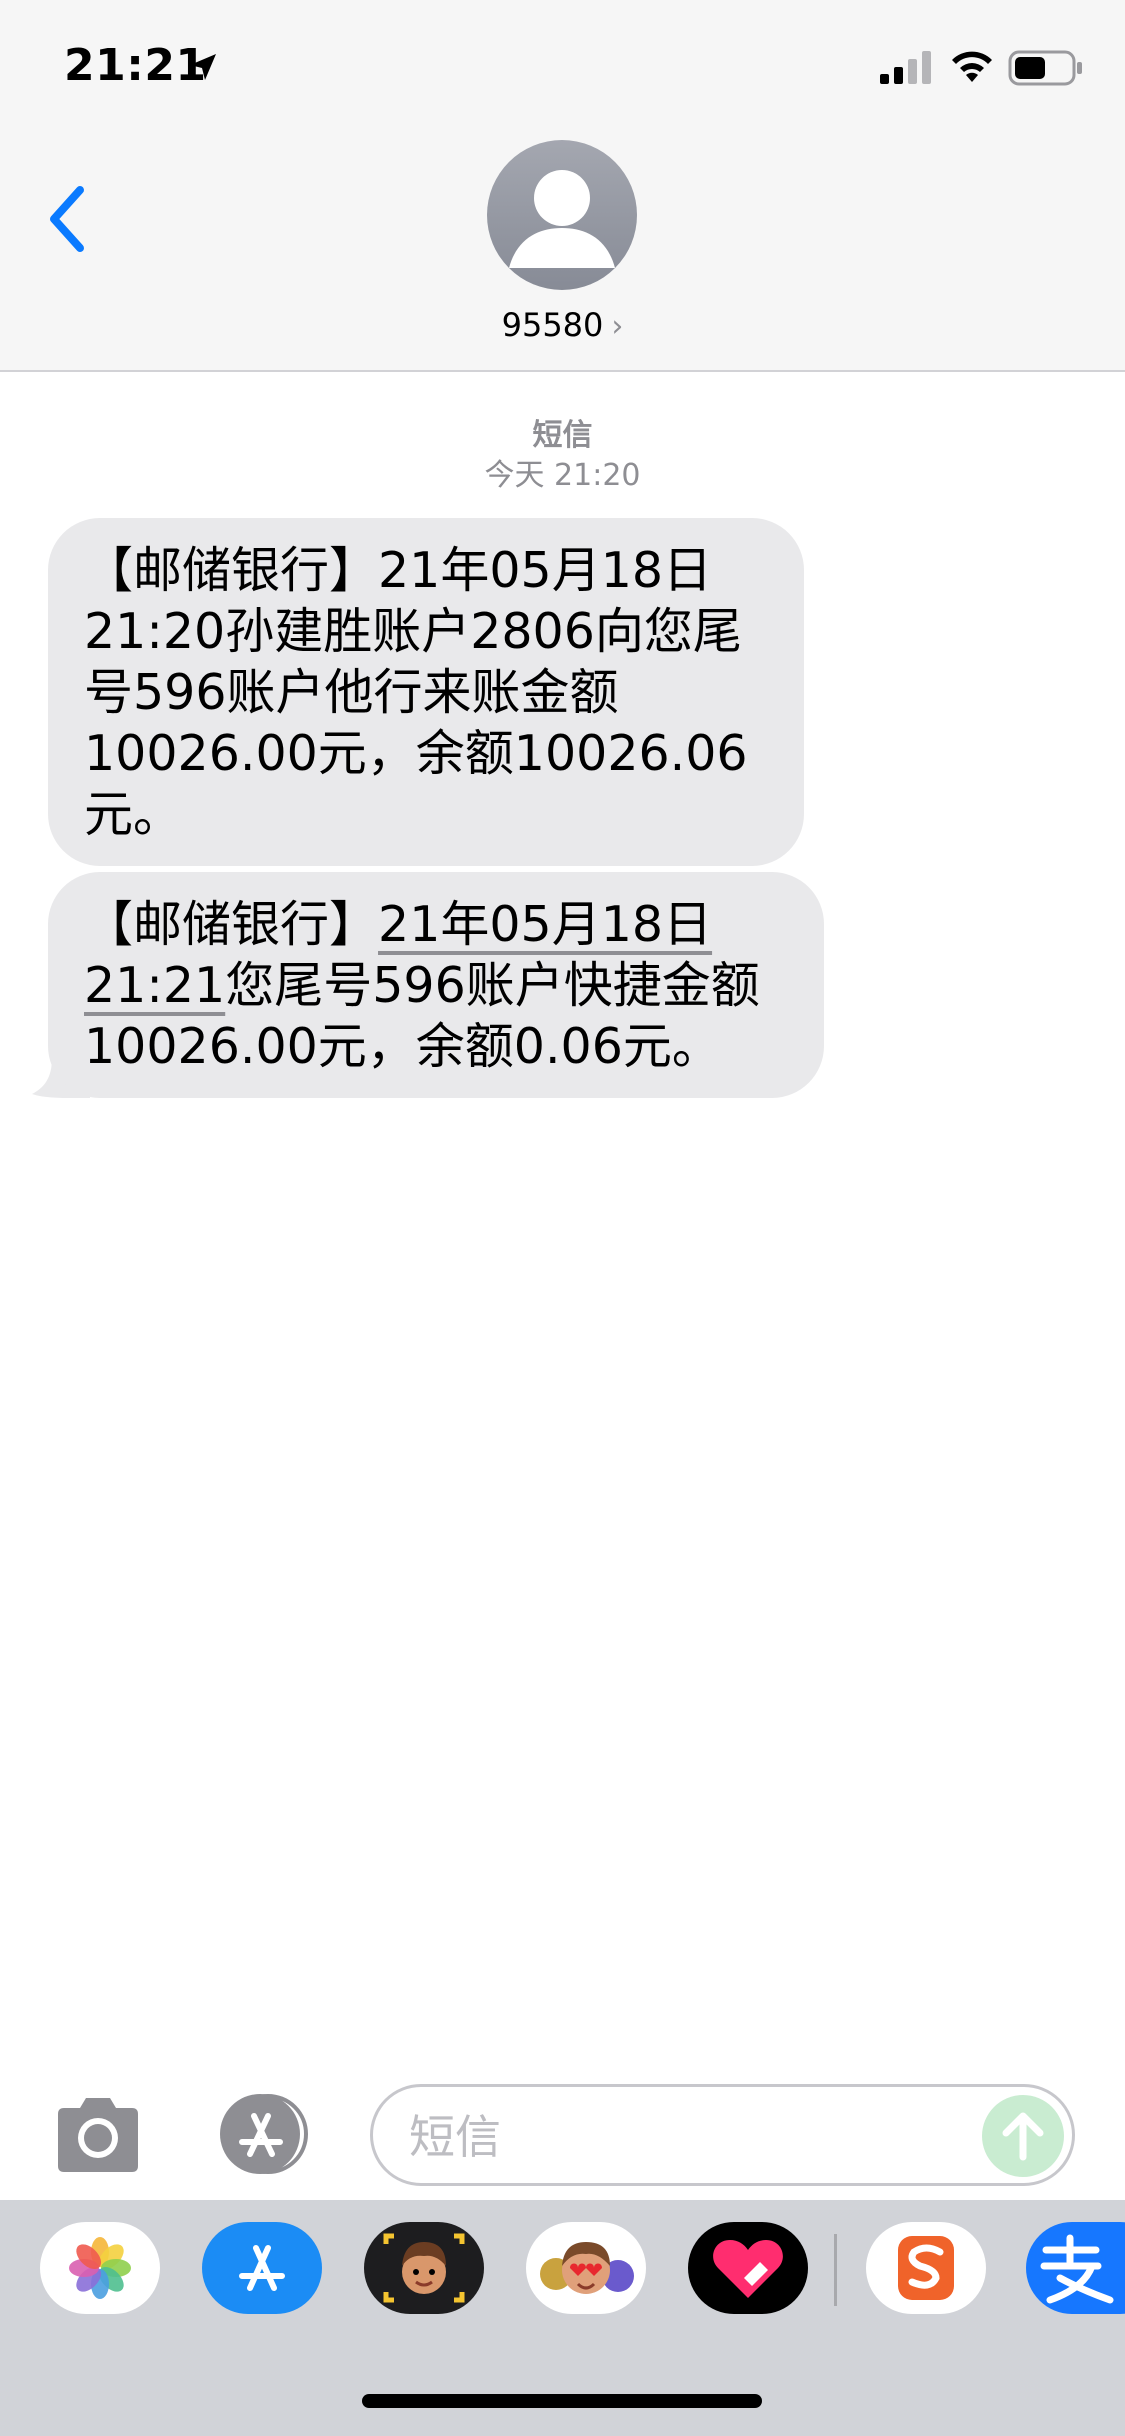  What do you see at coordinates (1075, 2268) in the screenshot?
I see `alipay-icon` at bounding box center [1075, 2268].